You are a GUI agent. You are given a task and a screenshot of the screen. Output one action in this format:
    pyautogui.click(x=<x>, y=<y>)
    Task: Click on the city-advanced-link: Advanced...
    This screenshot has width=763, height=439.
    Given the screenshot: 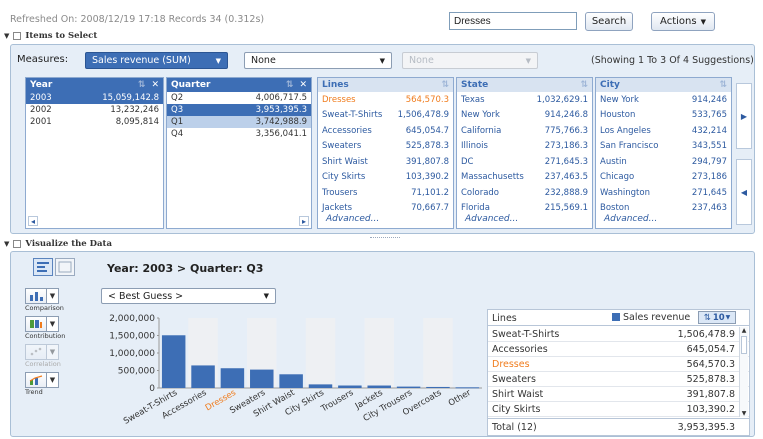 What is the action you would take?
    pyautogui.click(x=630, y=219)
    